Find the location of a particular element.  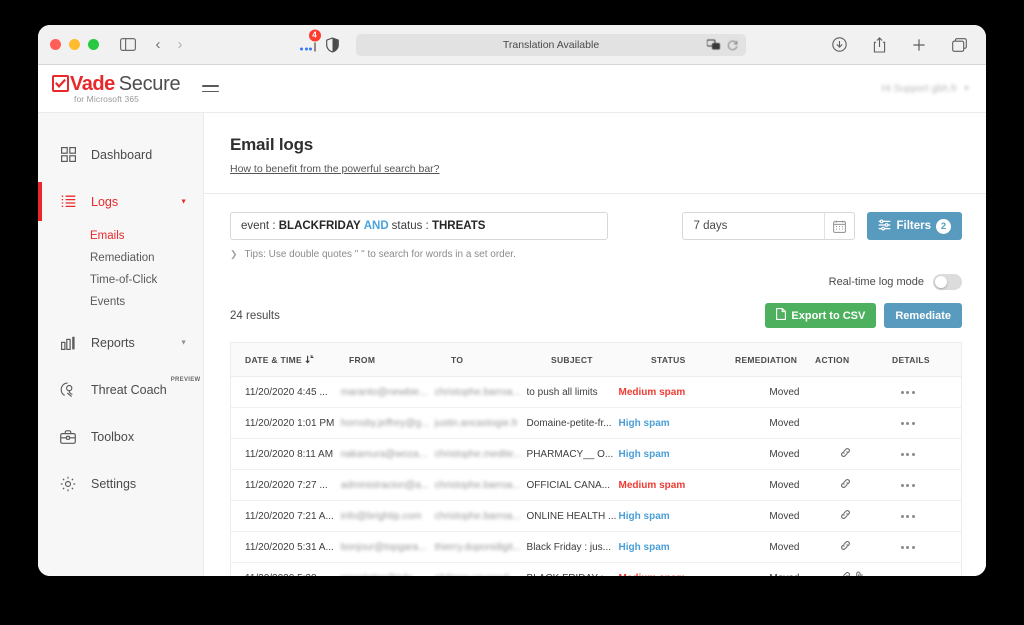

cell-date-time: 11/20/2020 1:01 PM is located at coordinates (290, 423).